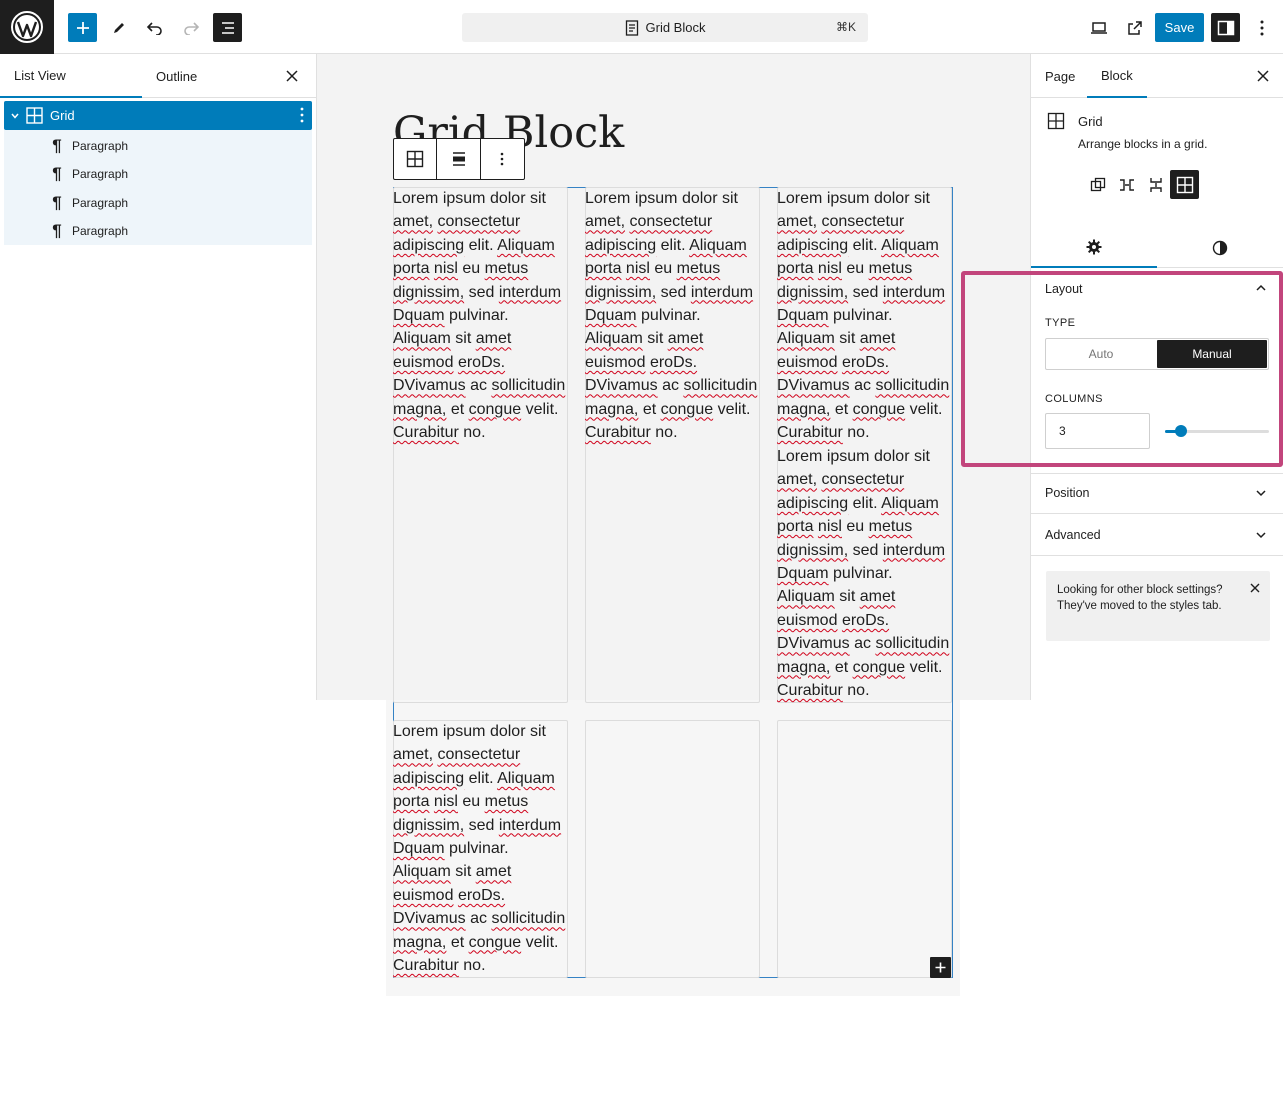 This screenshot has height=1110, width=1283. I want to click on block-type-button, so click(416, 159).